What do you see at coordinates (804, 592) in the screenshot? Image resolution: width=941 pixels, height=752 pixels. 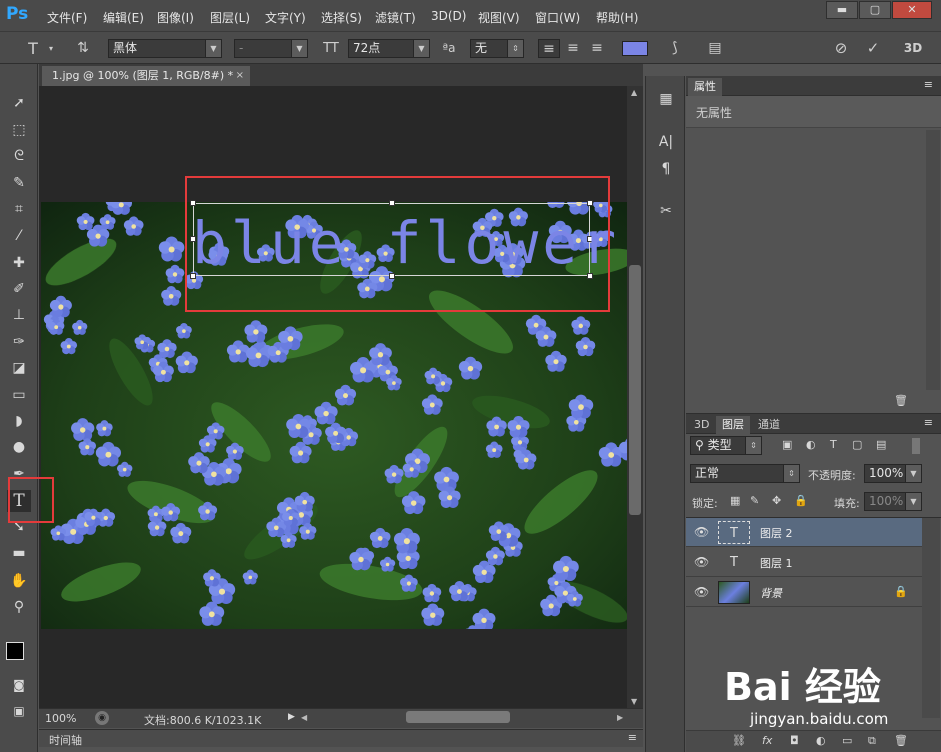 I see `layer-row: 👁 背景 🔒` at bounding box center [804, 592].